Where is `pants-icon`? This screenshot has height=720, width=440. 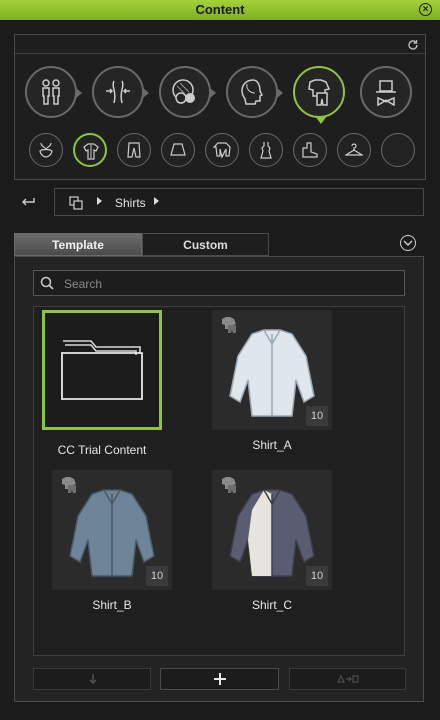 pants-icon is located at coordinates (134, 150).